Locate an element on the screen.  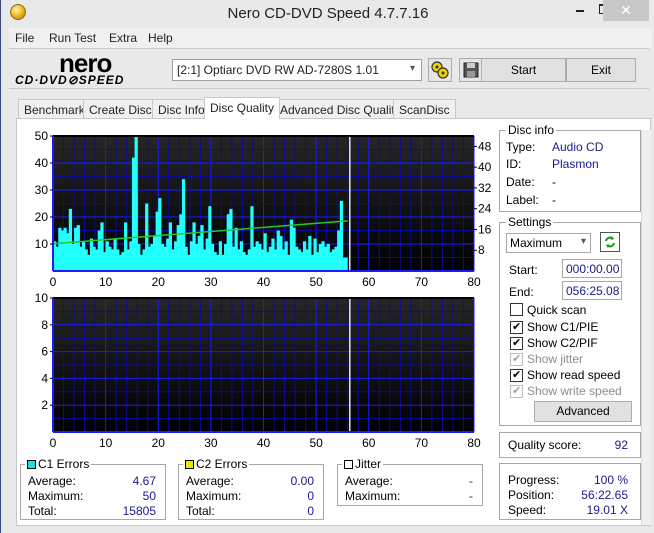
exit-button: Exit is located at coordinates (601, 70).